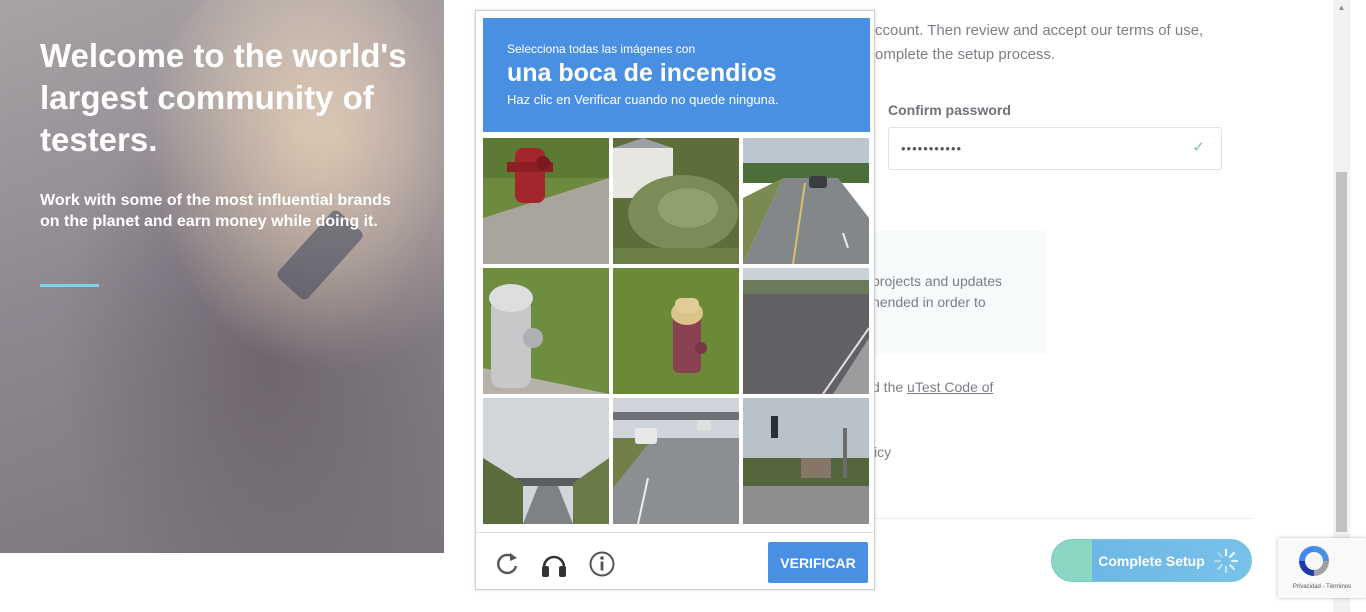 The image size is (1366, 612). Describe the element at coordinates (601, 49) in the screenshot. I see `instruction-line1: Selecciona todas las imágenes con` at that location.